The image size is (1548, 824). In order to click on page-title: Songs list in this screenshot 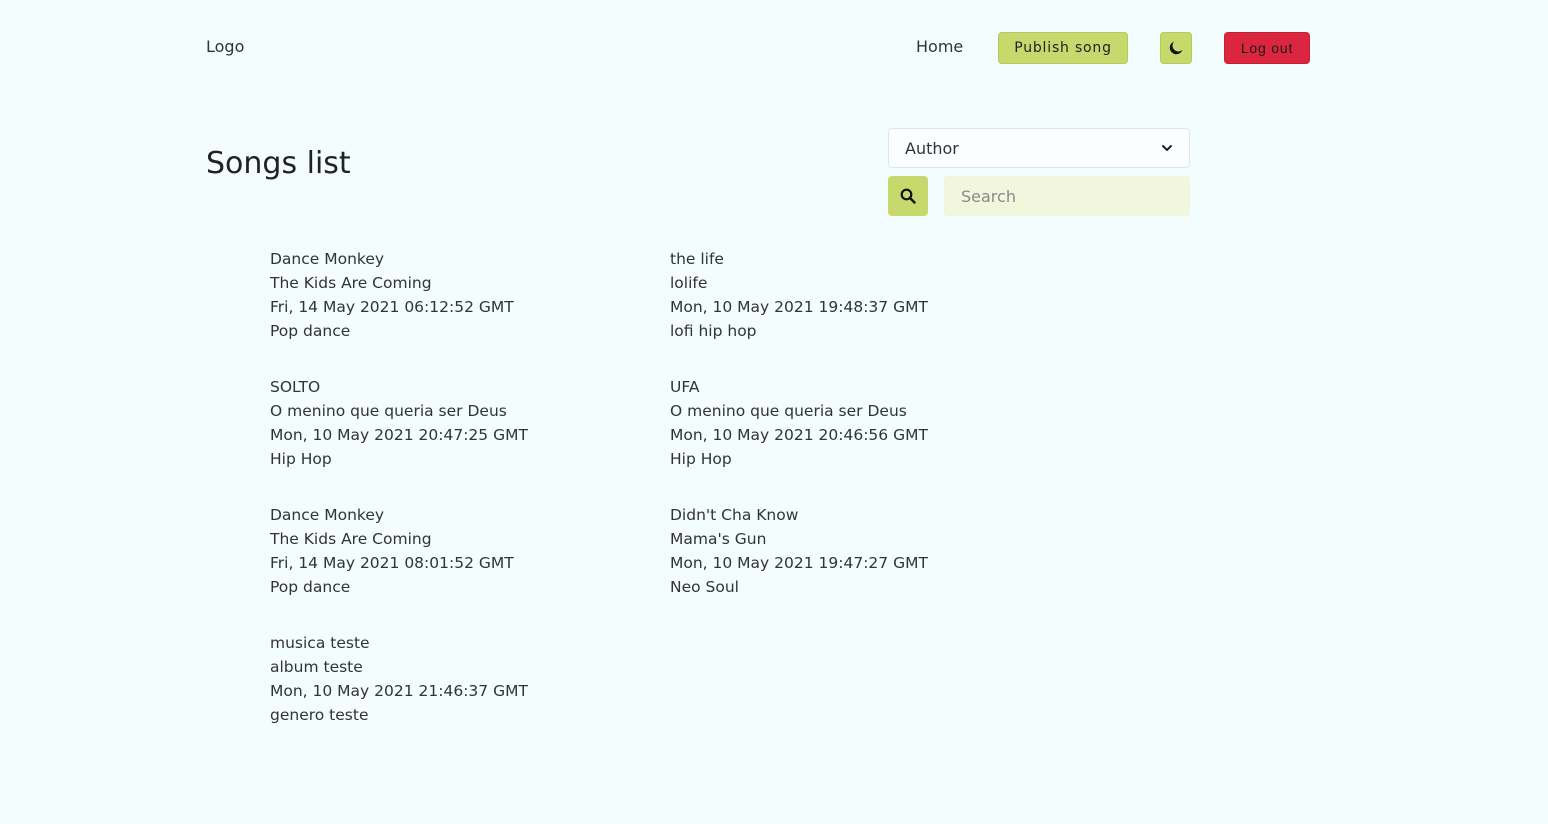, I will do `click(278, 163)`.